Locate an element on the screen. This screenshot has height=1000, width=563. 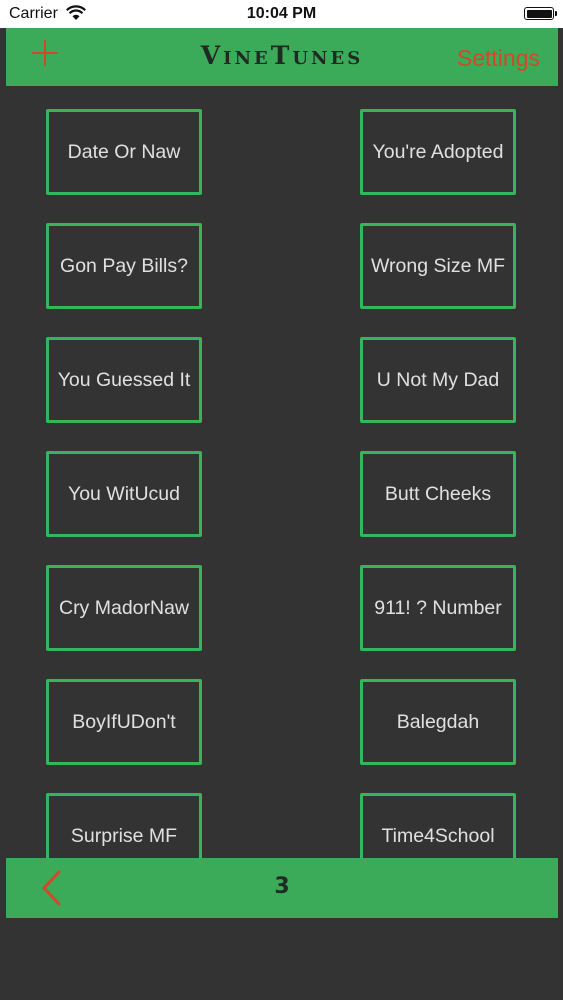
nav-bar: VineTunes Settings is located at coordinates (282, 57).